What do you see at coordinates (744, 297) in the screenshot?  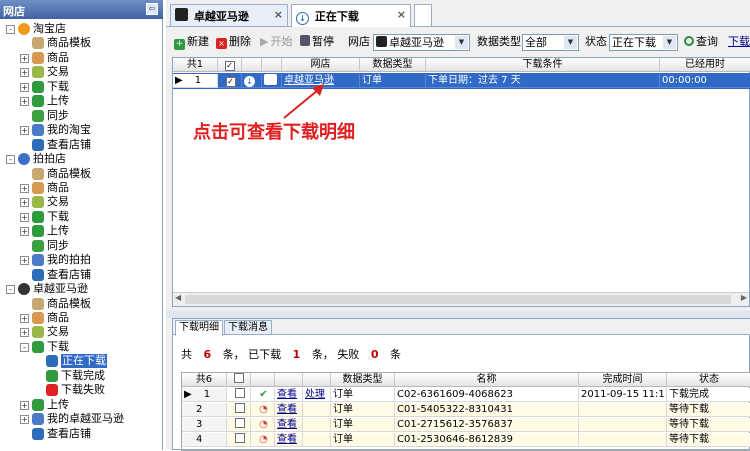 I see `scroll-right-icon: ▶` at bounding box center [744, 297].